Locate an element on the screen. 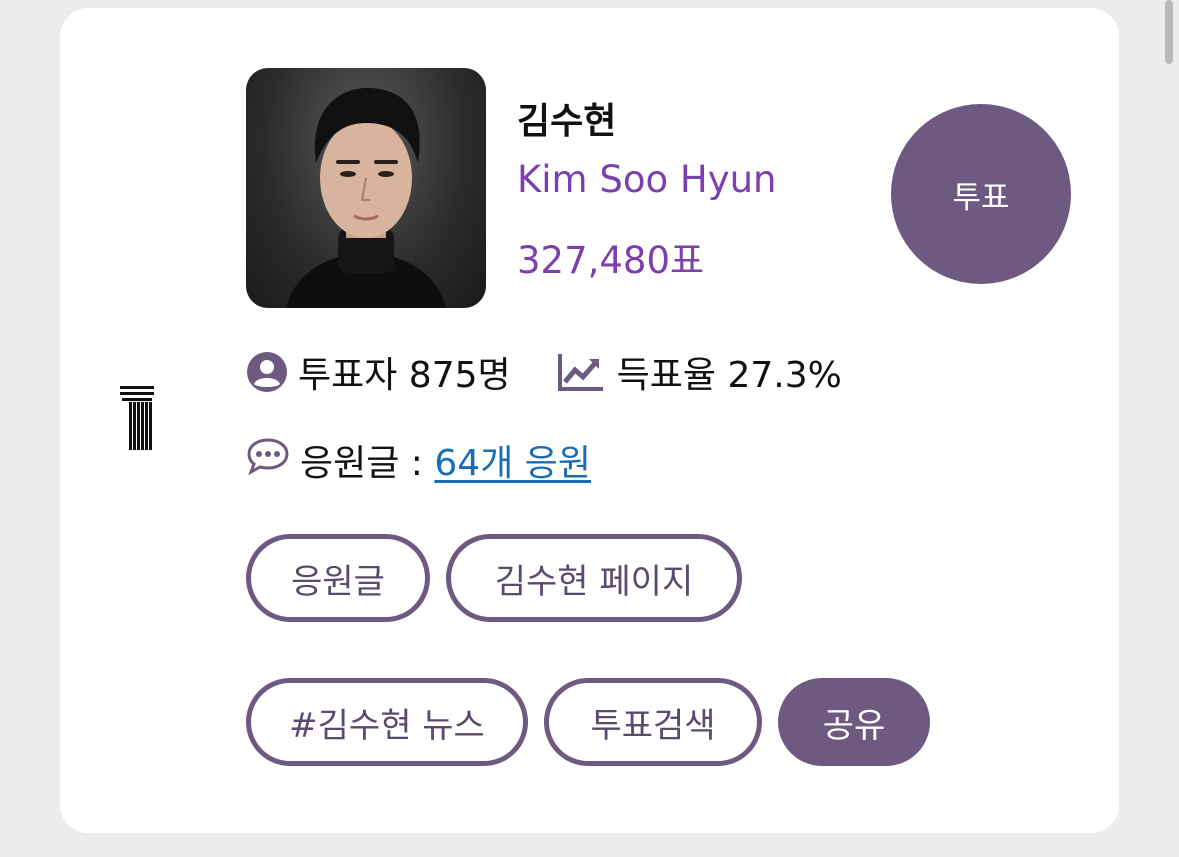 The height and width of the screenshot is (857, 1179). comment-row: 응원글 : 64개 응원 is located at coordinates (418, 460).